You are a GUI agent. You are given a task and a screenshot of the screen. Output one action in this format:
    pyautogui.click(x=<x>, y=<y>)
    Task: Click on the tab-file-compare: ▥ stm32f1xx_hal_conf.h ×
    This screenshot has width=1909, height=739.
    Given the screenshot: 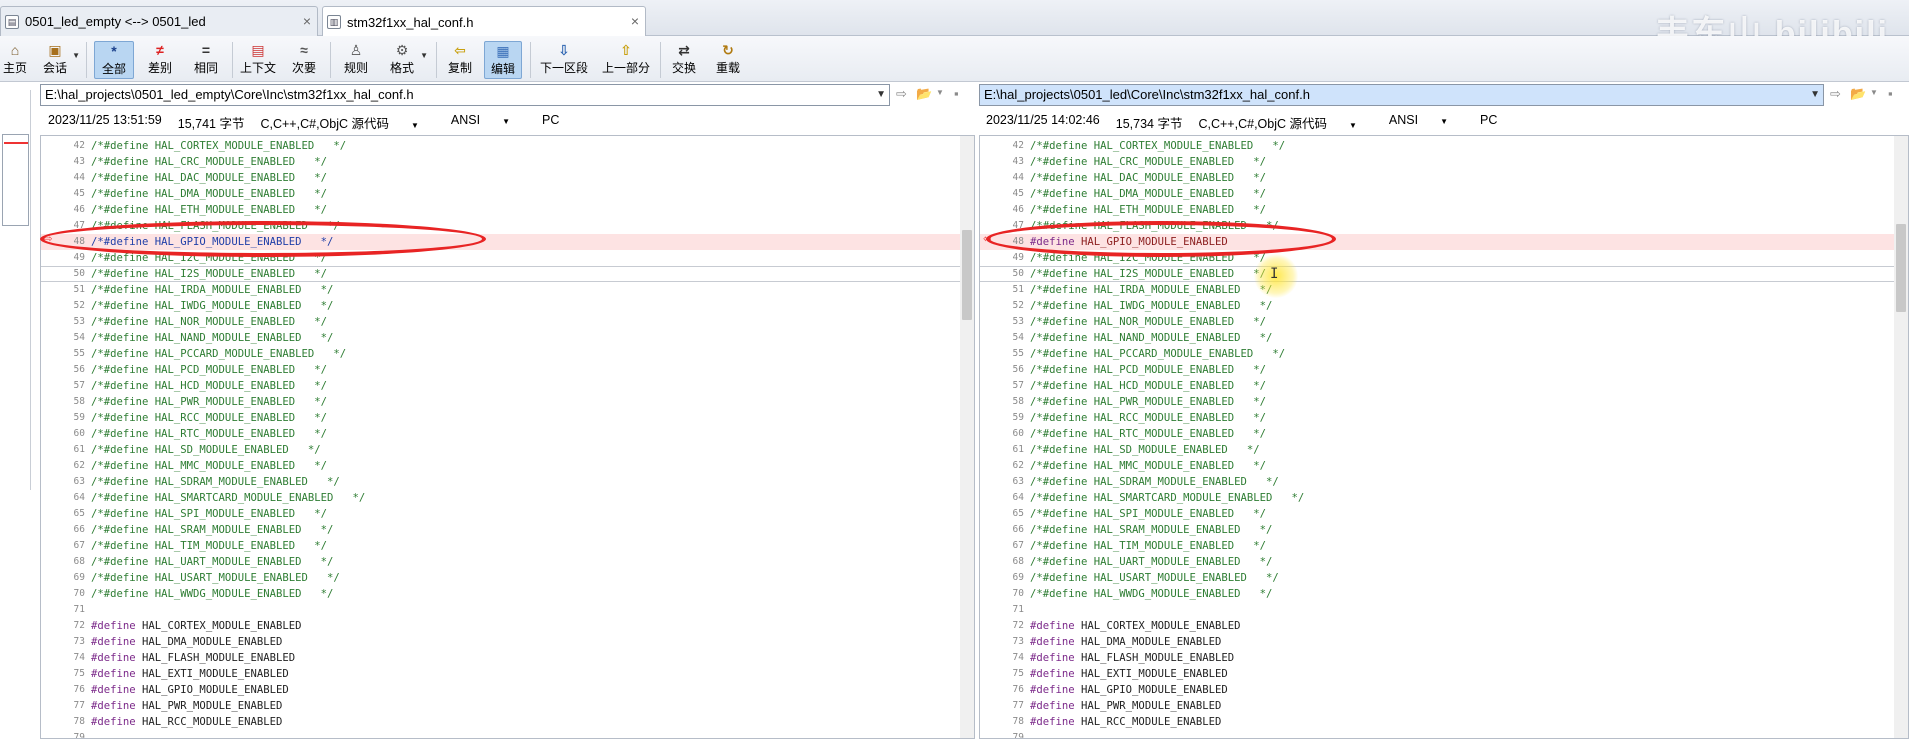 What is the action you would take?
    pyautogui.click(x=484, y=21)
    